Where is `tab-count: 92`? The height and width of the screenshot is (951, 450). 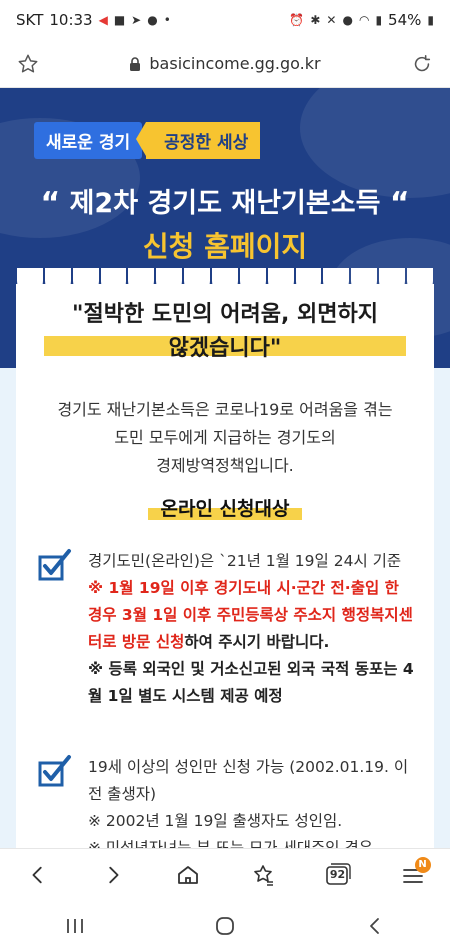 tab-count: 92 is located at coordinates (337, 874).